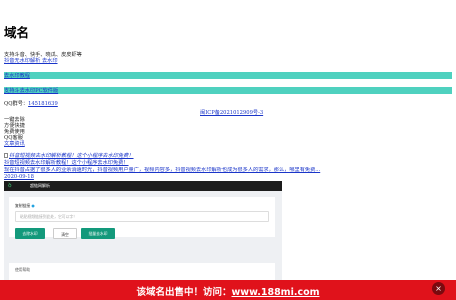 The width and height of the screenshot is (456, 300). I want to click on app-help-label: 使用帮助, so click(23, 269).